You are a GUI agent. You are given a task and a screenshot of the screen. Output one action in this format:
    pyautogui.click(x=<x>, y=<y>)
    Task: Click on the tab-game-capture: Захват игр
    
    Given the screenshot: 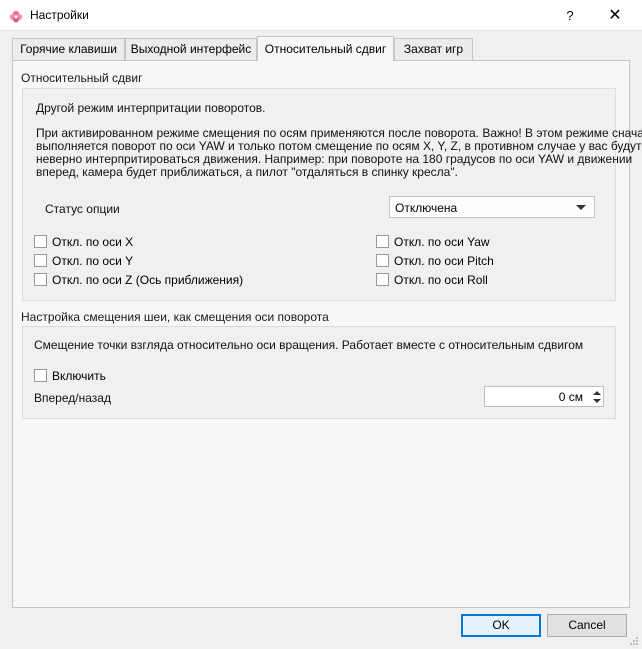 What is the action you would take?
    pyautogui.click(x=433, y=49)
    